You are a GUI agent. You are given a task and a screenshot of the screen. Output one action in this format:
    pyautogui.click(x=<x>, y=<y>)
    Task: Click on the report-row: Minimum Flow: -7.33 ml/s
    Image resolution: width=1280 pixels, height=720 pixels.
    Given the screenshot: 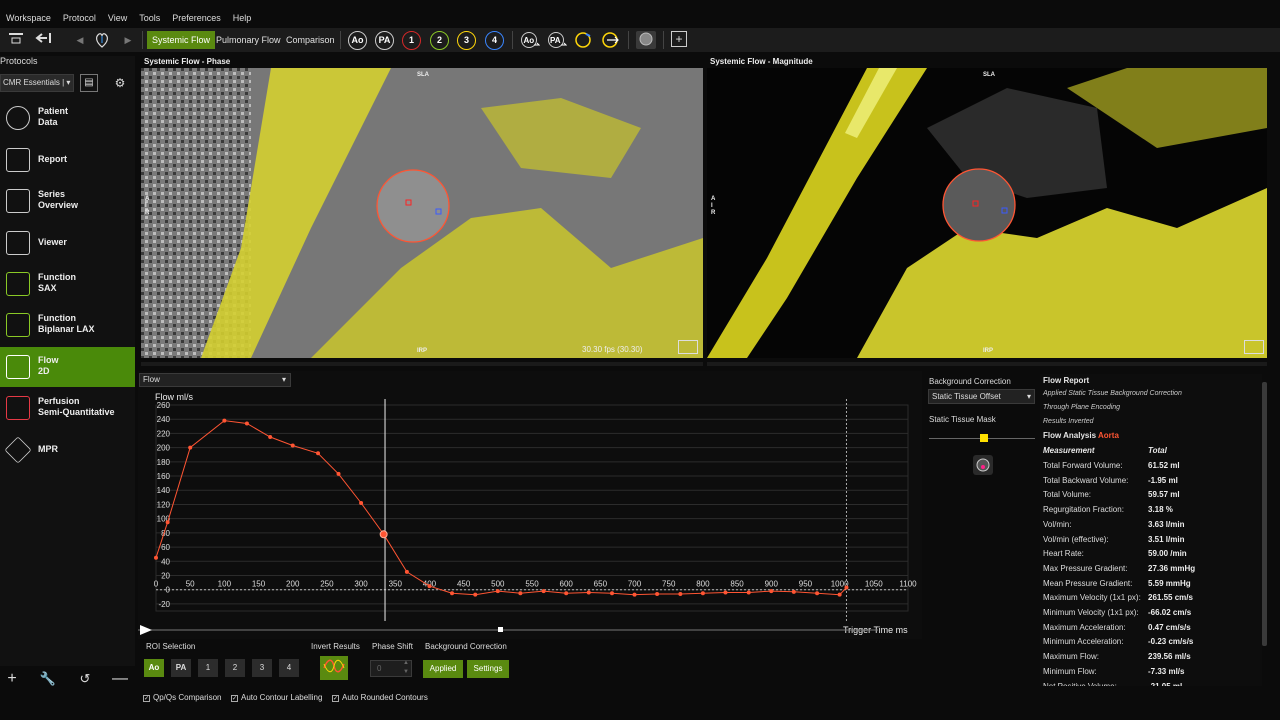 What is the action you would take?
    pyautogui.click(x=1150, y=674)
    